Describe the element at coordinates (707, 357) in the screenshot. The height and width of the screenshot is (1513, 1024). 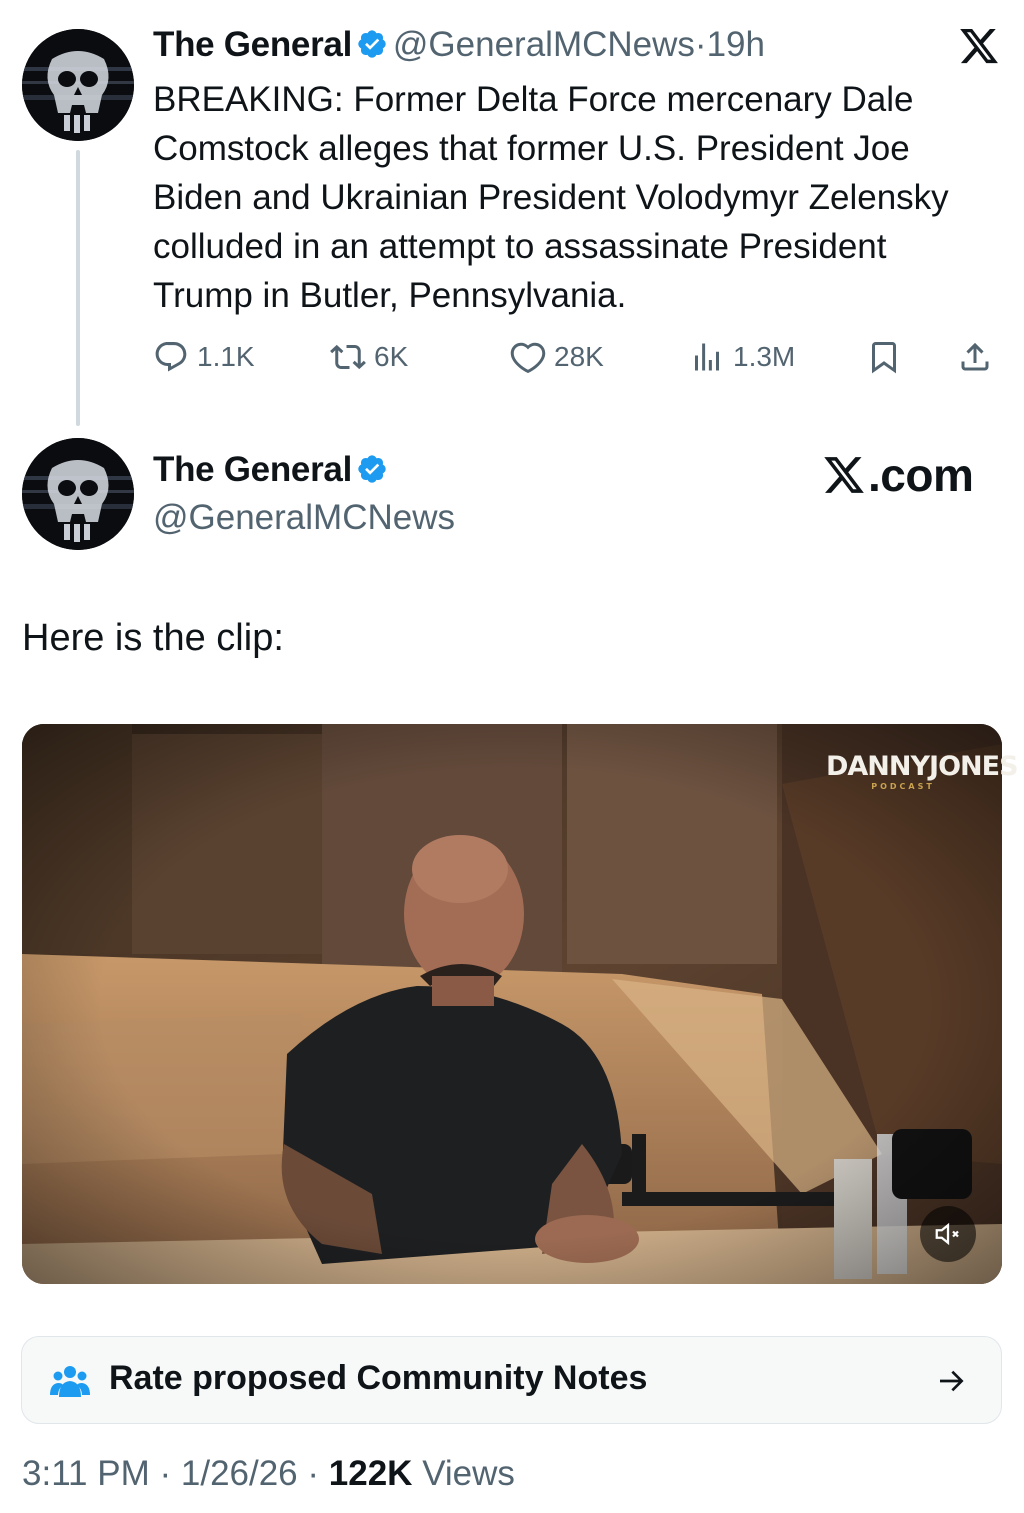
I see `analytics-icon` at that location.